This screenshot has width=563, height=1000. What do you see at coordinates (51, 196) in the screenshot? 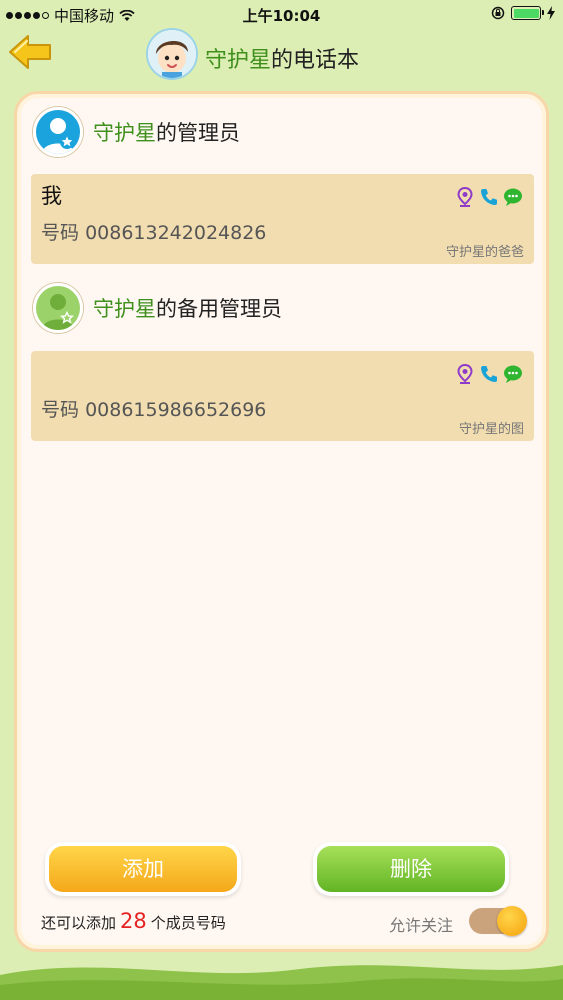
I see `contact-name: 我` at bounding box center [51, 196].